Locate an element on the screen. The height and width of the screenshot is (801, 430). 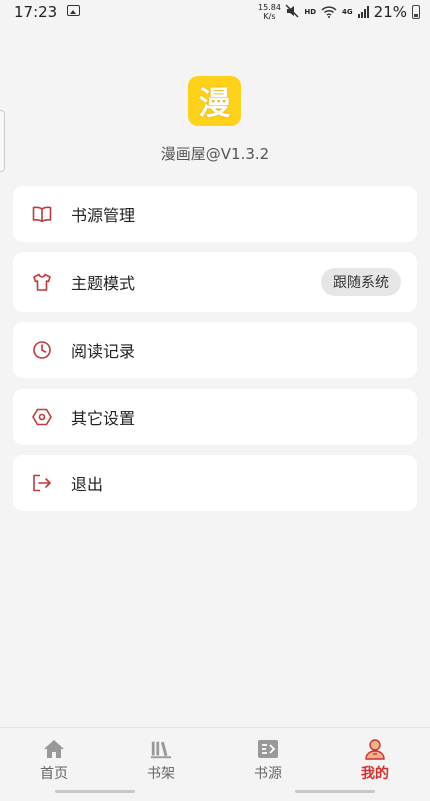
nav-tab-bookshelf: 书架 is located at coordinates (161, 760).